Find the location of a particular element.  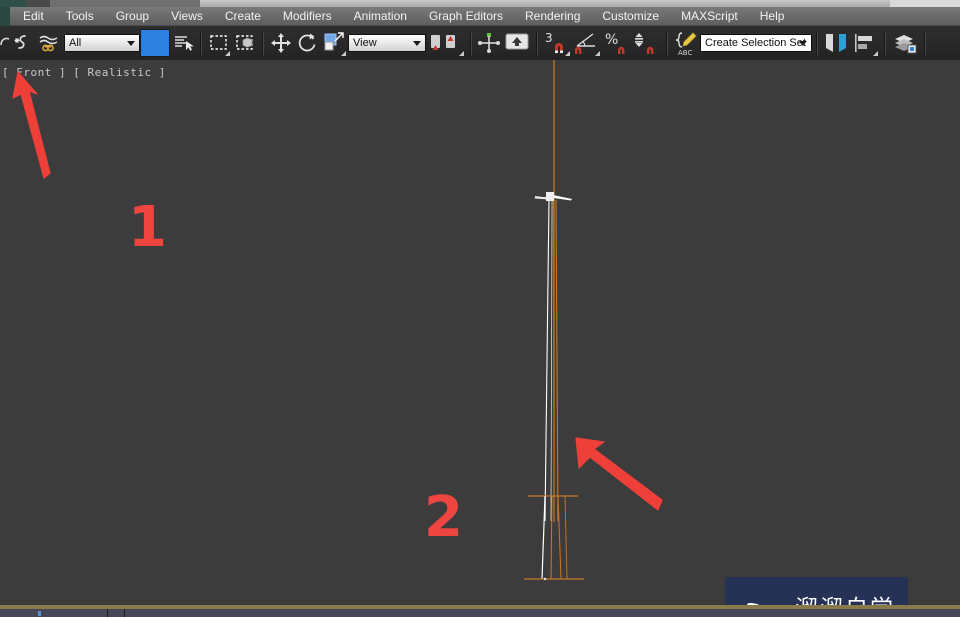

abc-label: ABC is located at coordinates (685, 52).